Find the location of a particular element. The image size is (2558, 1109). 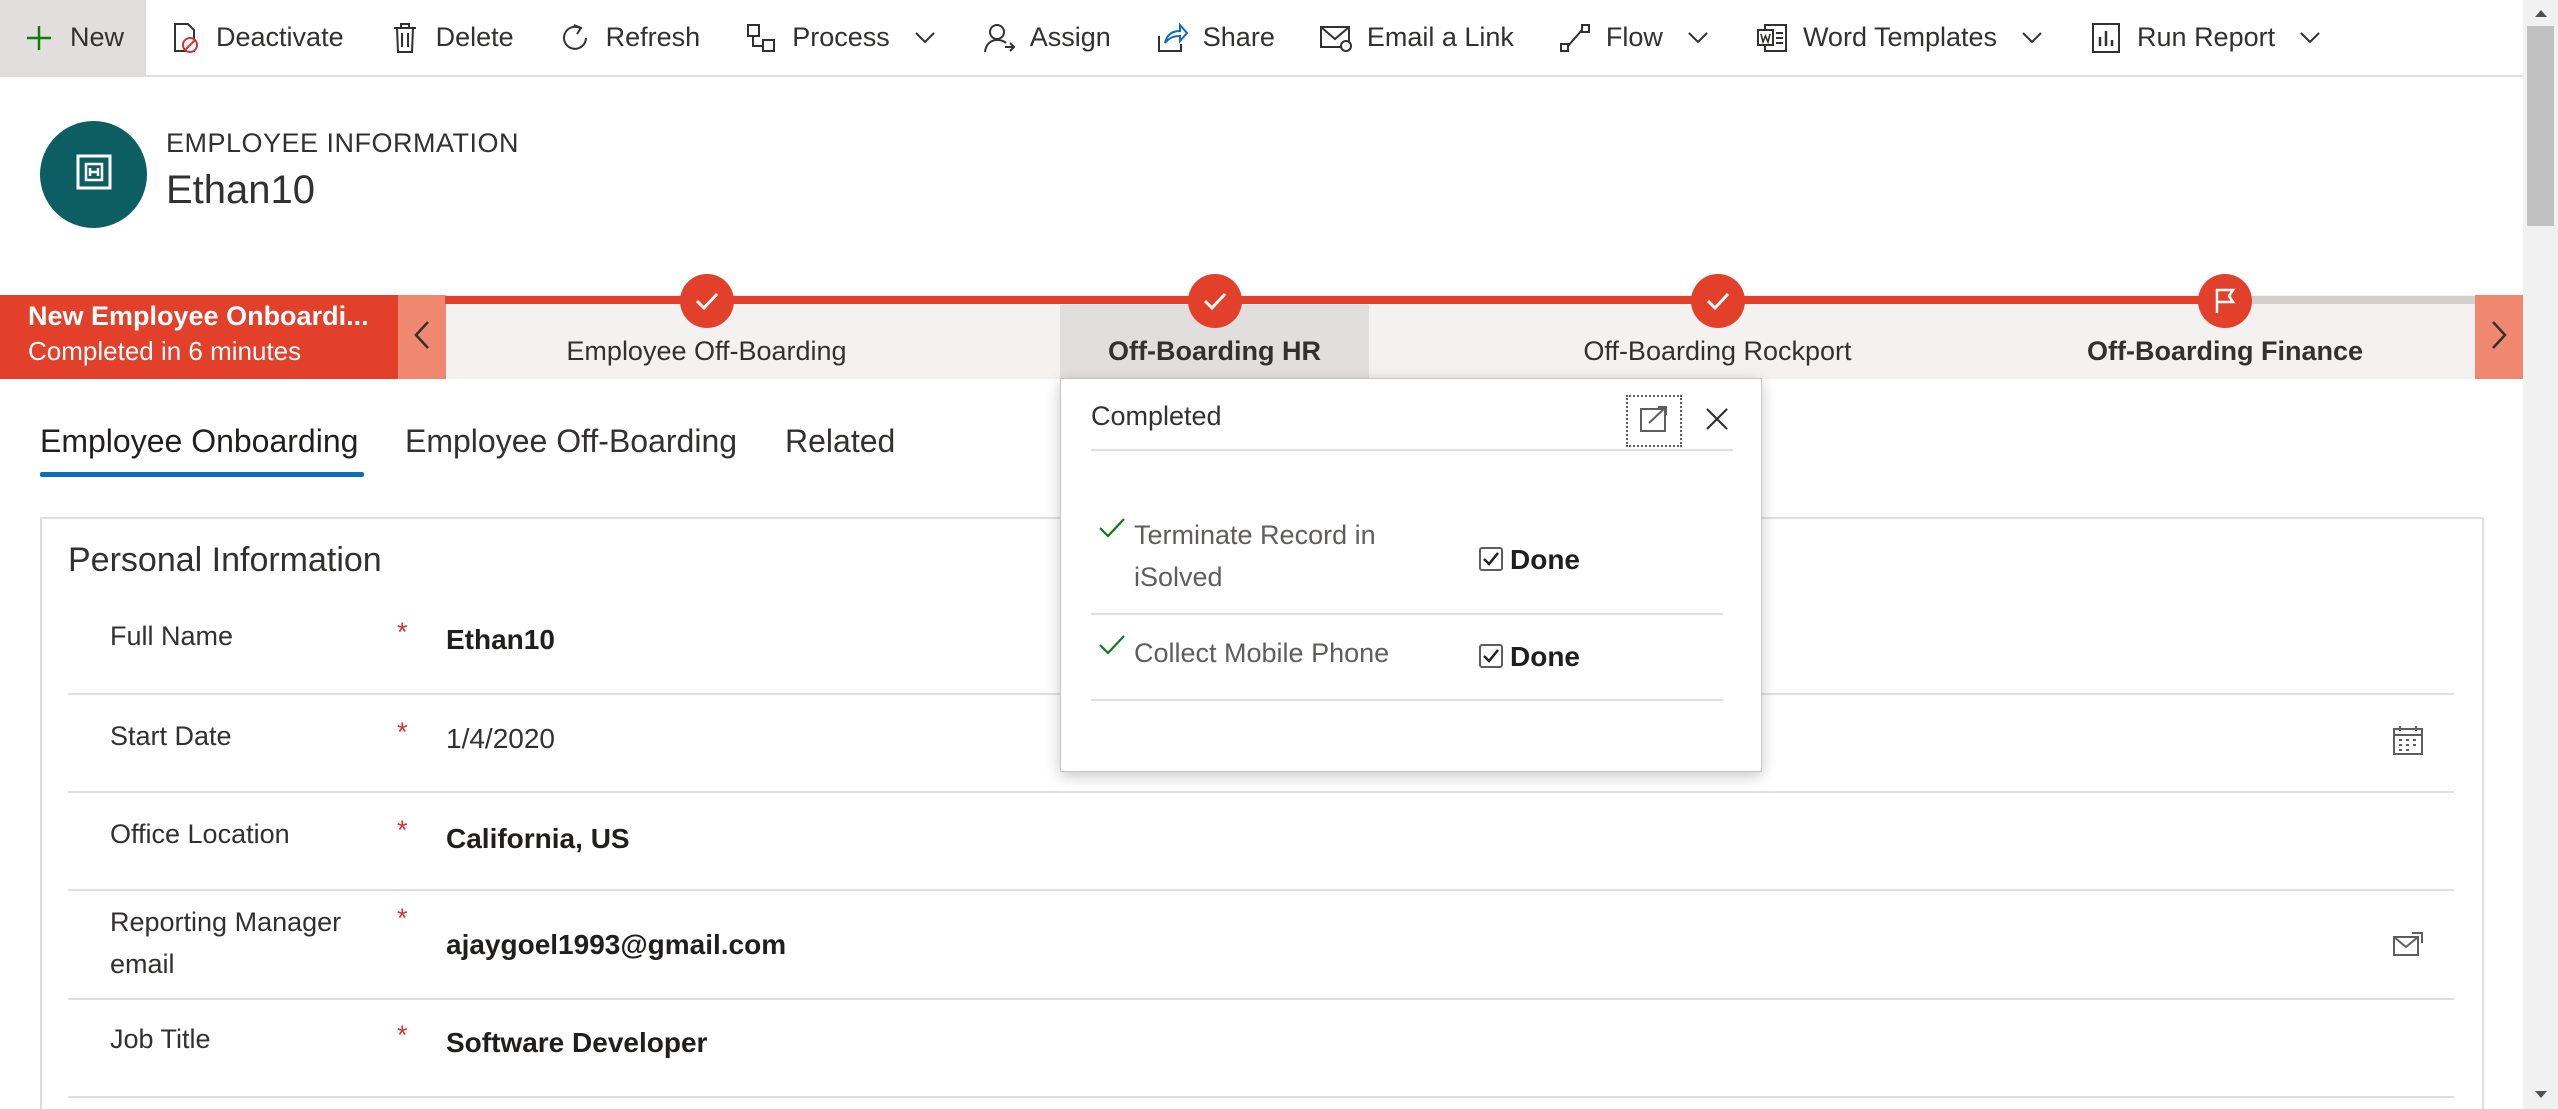

field-label: Reporting Manager email is located at coordinates (226, 943).